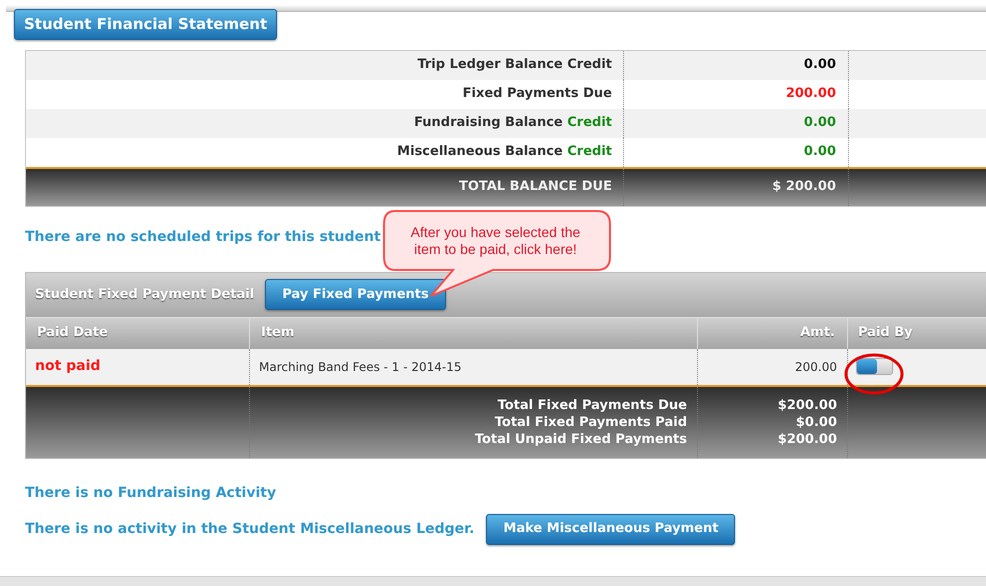  I want to click on total-value: $0.00, so click(816, 422).